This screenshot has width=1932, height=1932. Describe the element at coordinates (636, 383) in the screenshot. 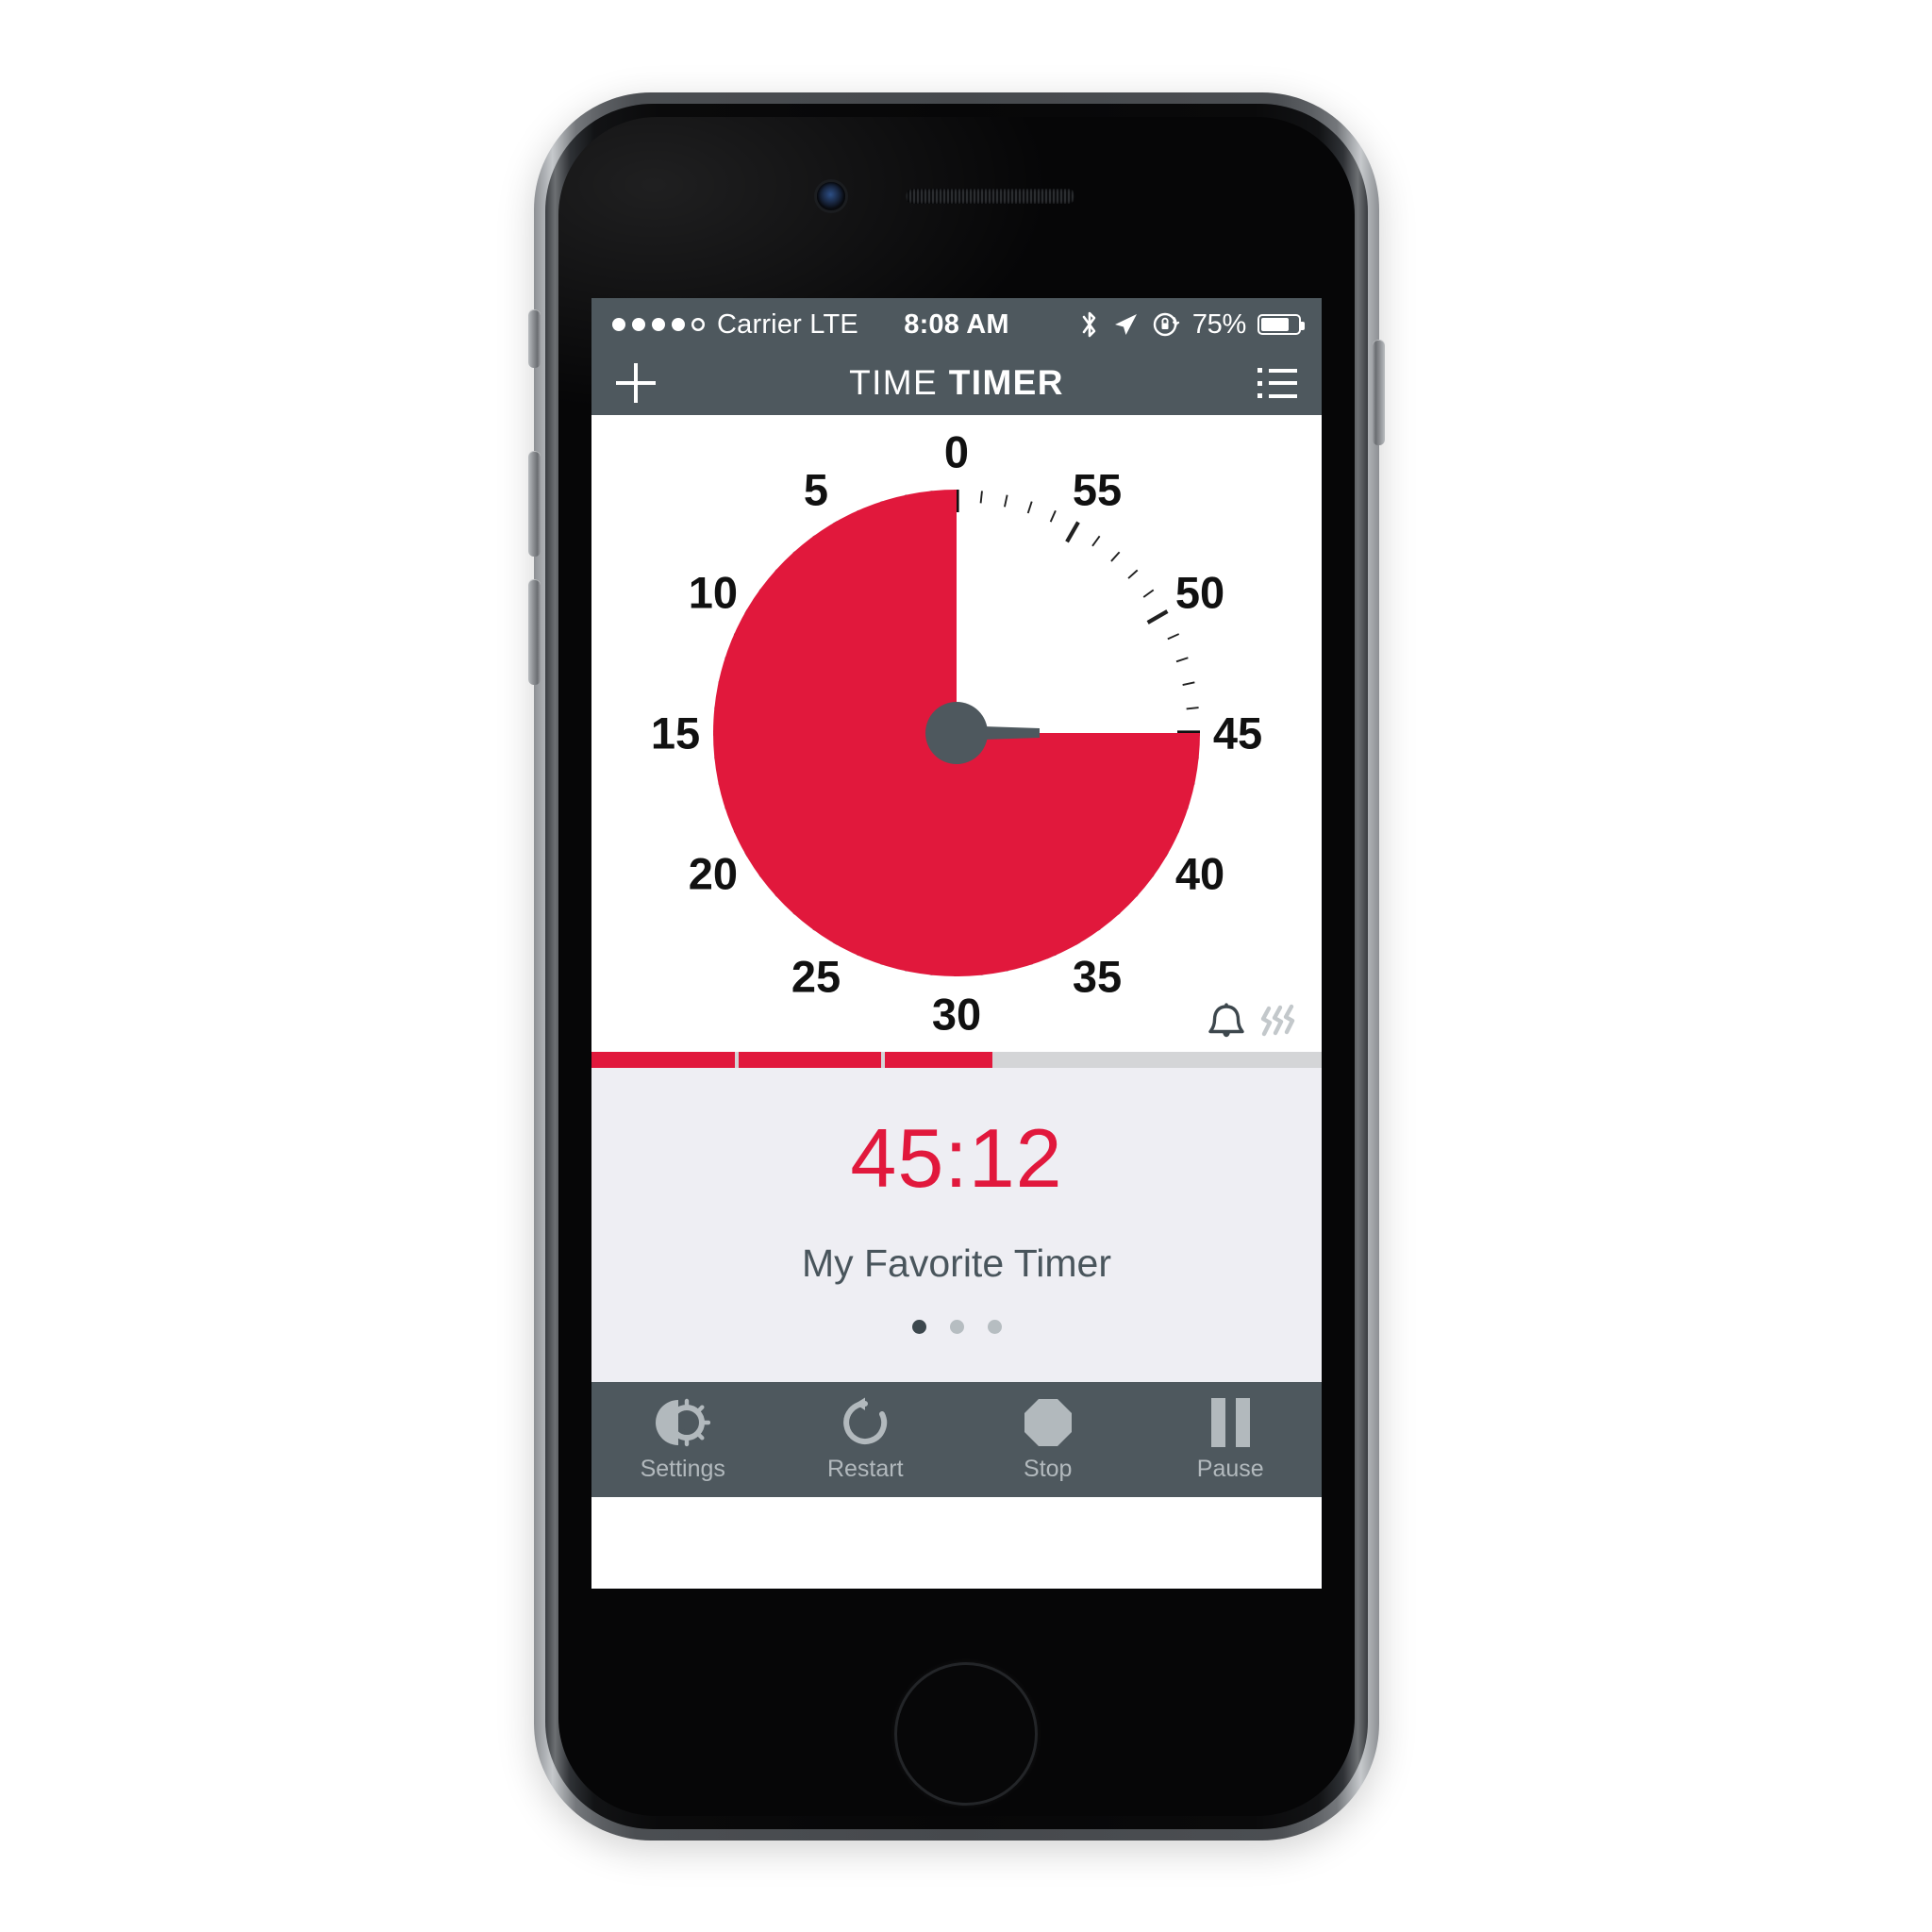

I see `add-timer-icon` at that location.